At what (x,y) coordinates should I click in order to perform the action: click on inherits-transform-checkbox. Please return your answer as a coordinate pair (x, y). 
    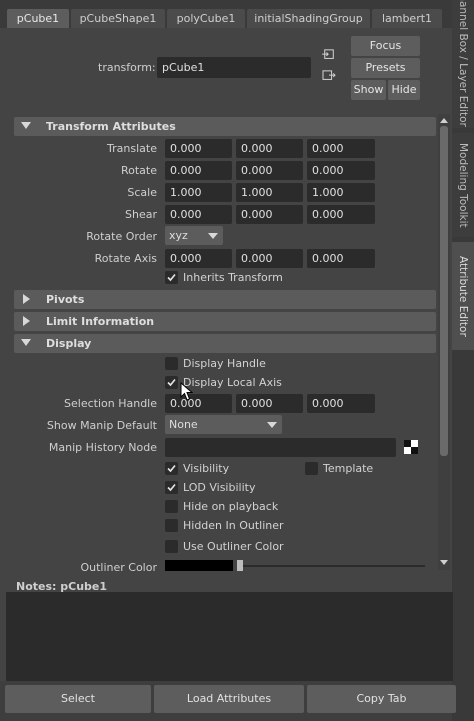
    Looking at the image, I should click on (171, 277).